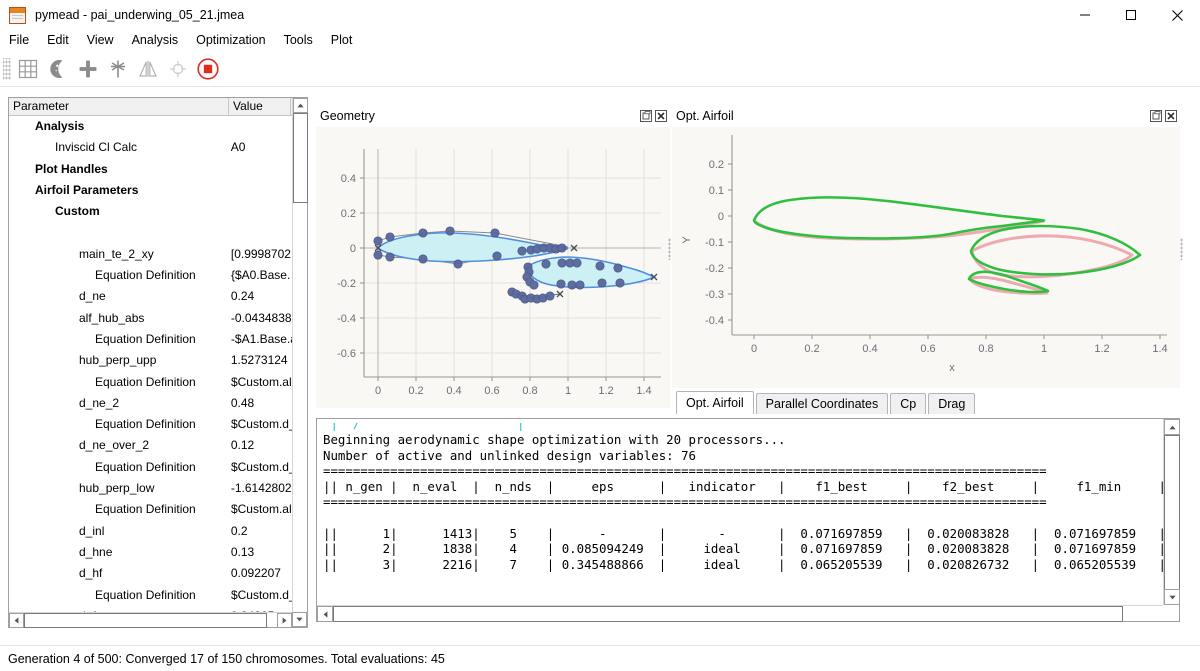 The image size is (1200, 671). I want to click on svg-text: 0.2, so click(415, 391).